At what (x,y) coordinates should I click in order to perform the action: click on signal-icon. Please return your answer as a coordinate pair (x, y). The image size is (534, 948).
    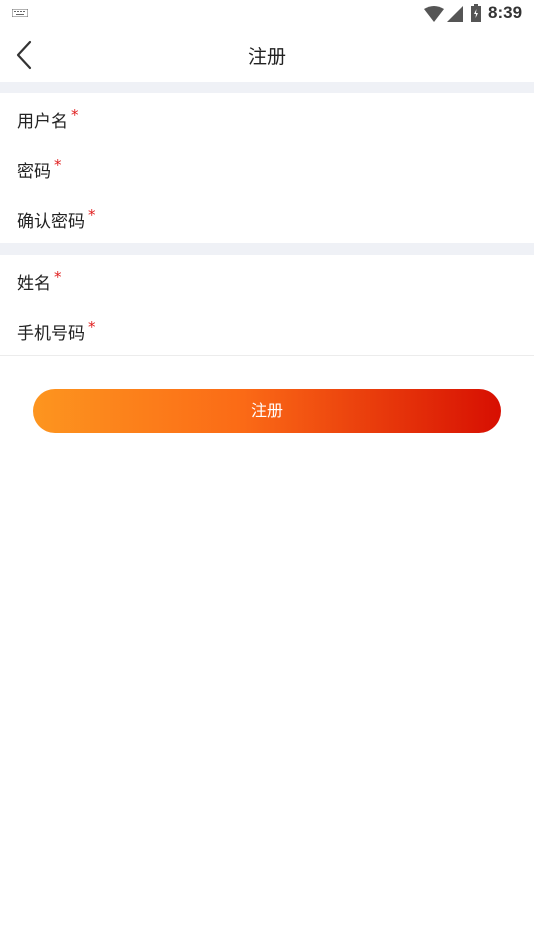
    Looking at the image, I should click on (455, 14).